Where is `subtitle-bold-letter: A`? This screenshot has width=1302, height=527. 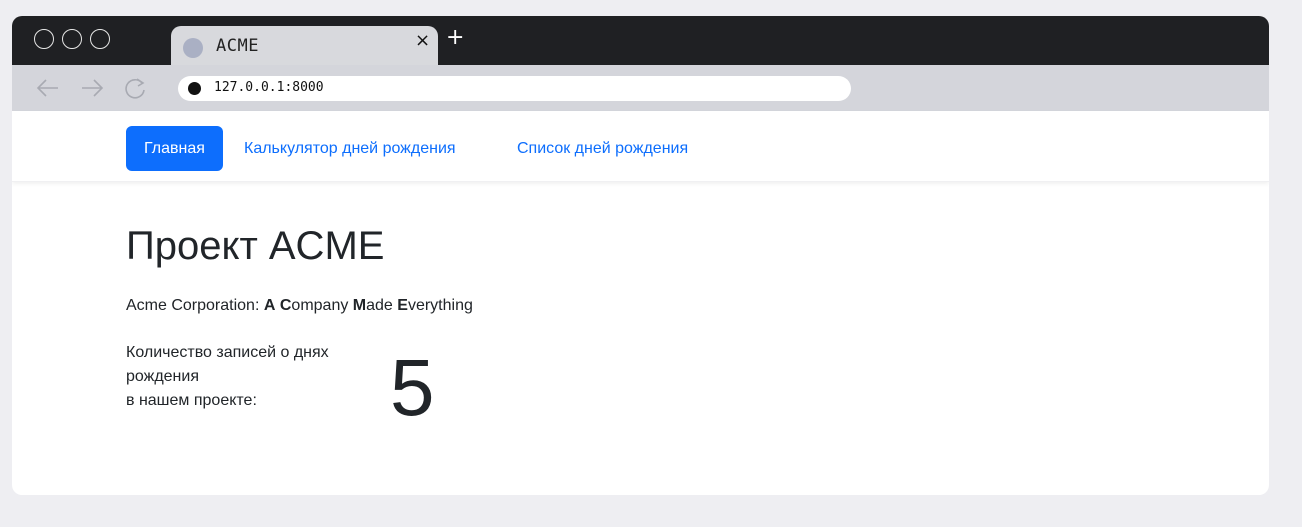
subtitle-bold-letter: A is located at coordinates (269, 305).